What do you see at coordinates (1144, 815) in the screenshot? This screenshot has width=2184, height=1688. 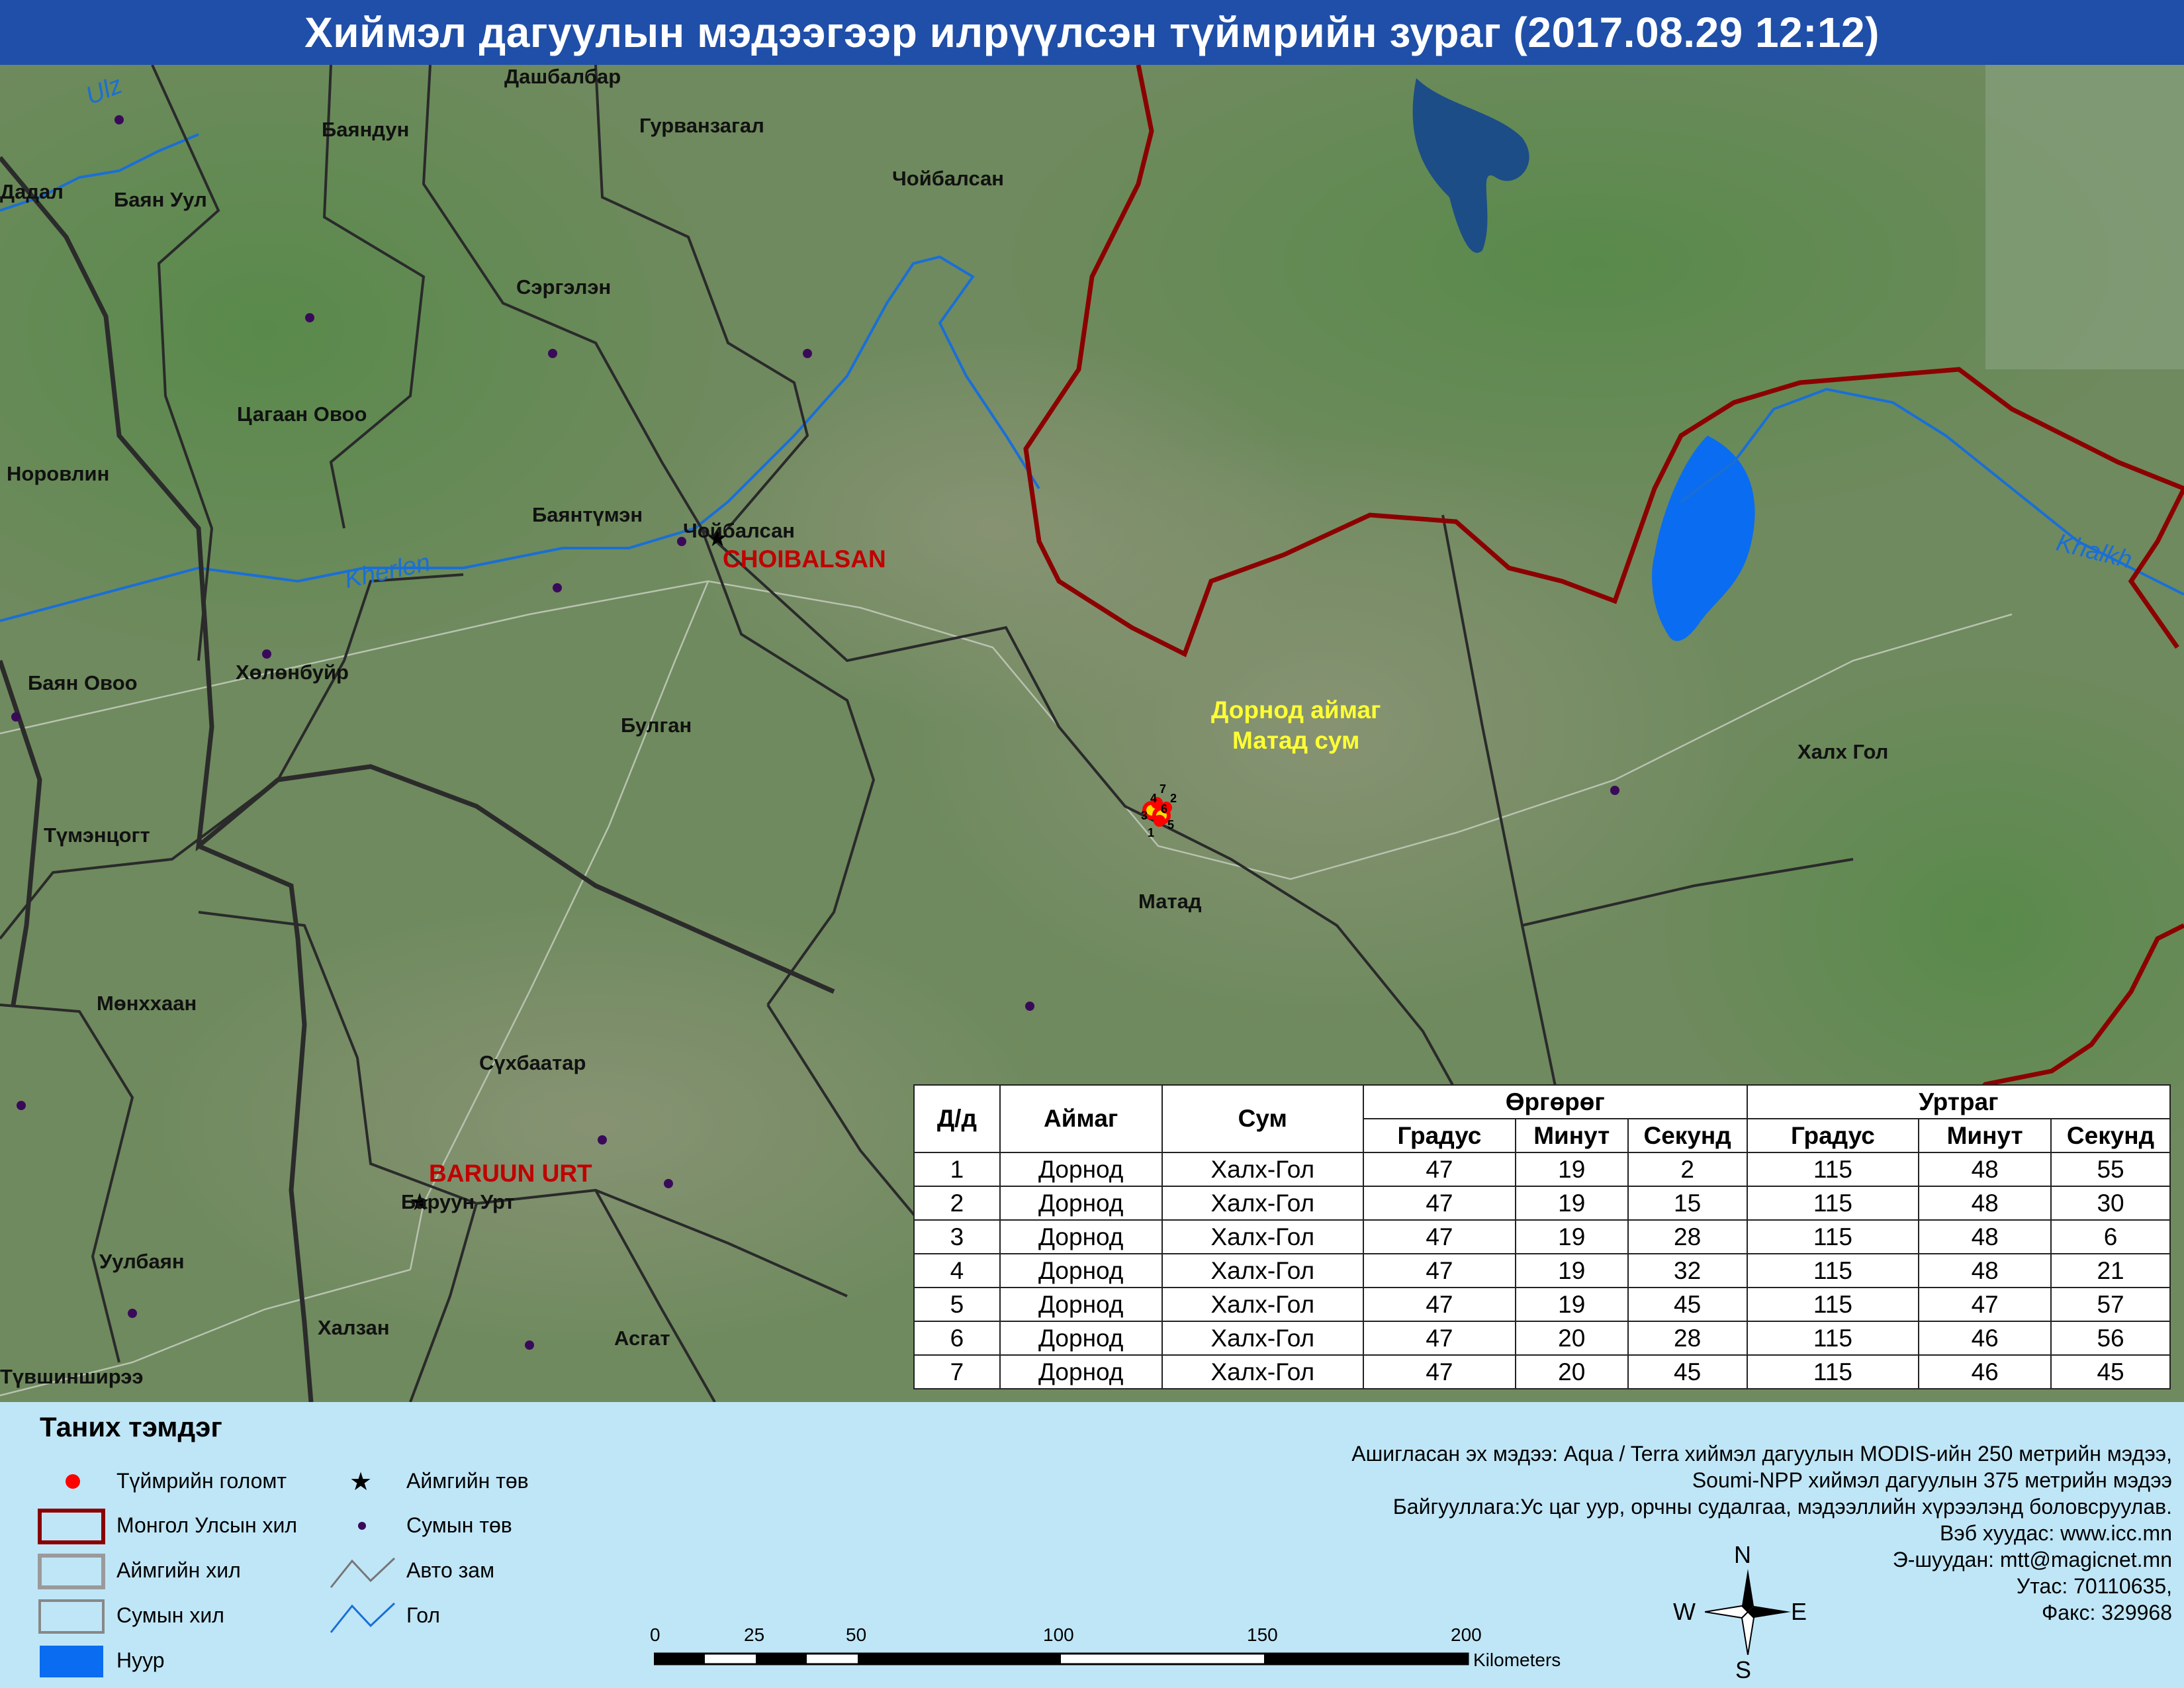 I see `fire-label: 3` at bounding box center [1144, 815].